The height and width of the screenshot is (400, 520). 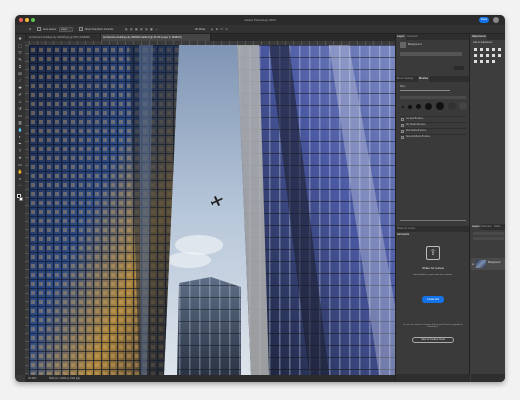 I want to click on 3d-mode-icons: ◎ ✥ ⤧ ⇲, so click(x=219, y=29).